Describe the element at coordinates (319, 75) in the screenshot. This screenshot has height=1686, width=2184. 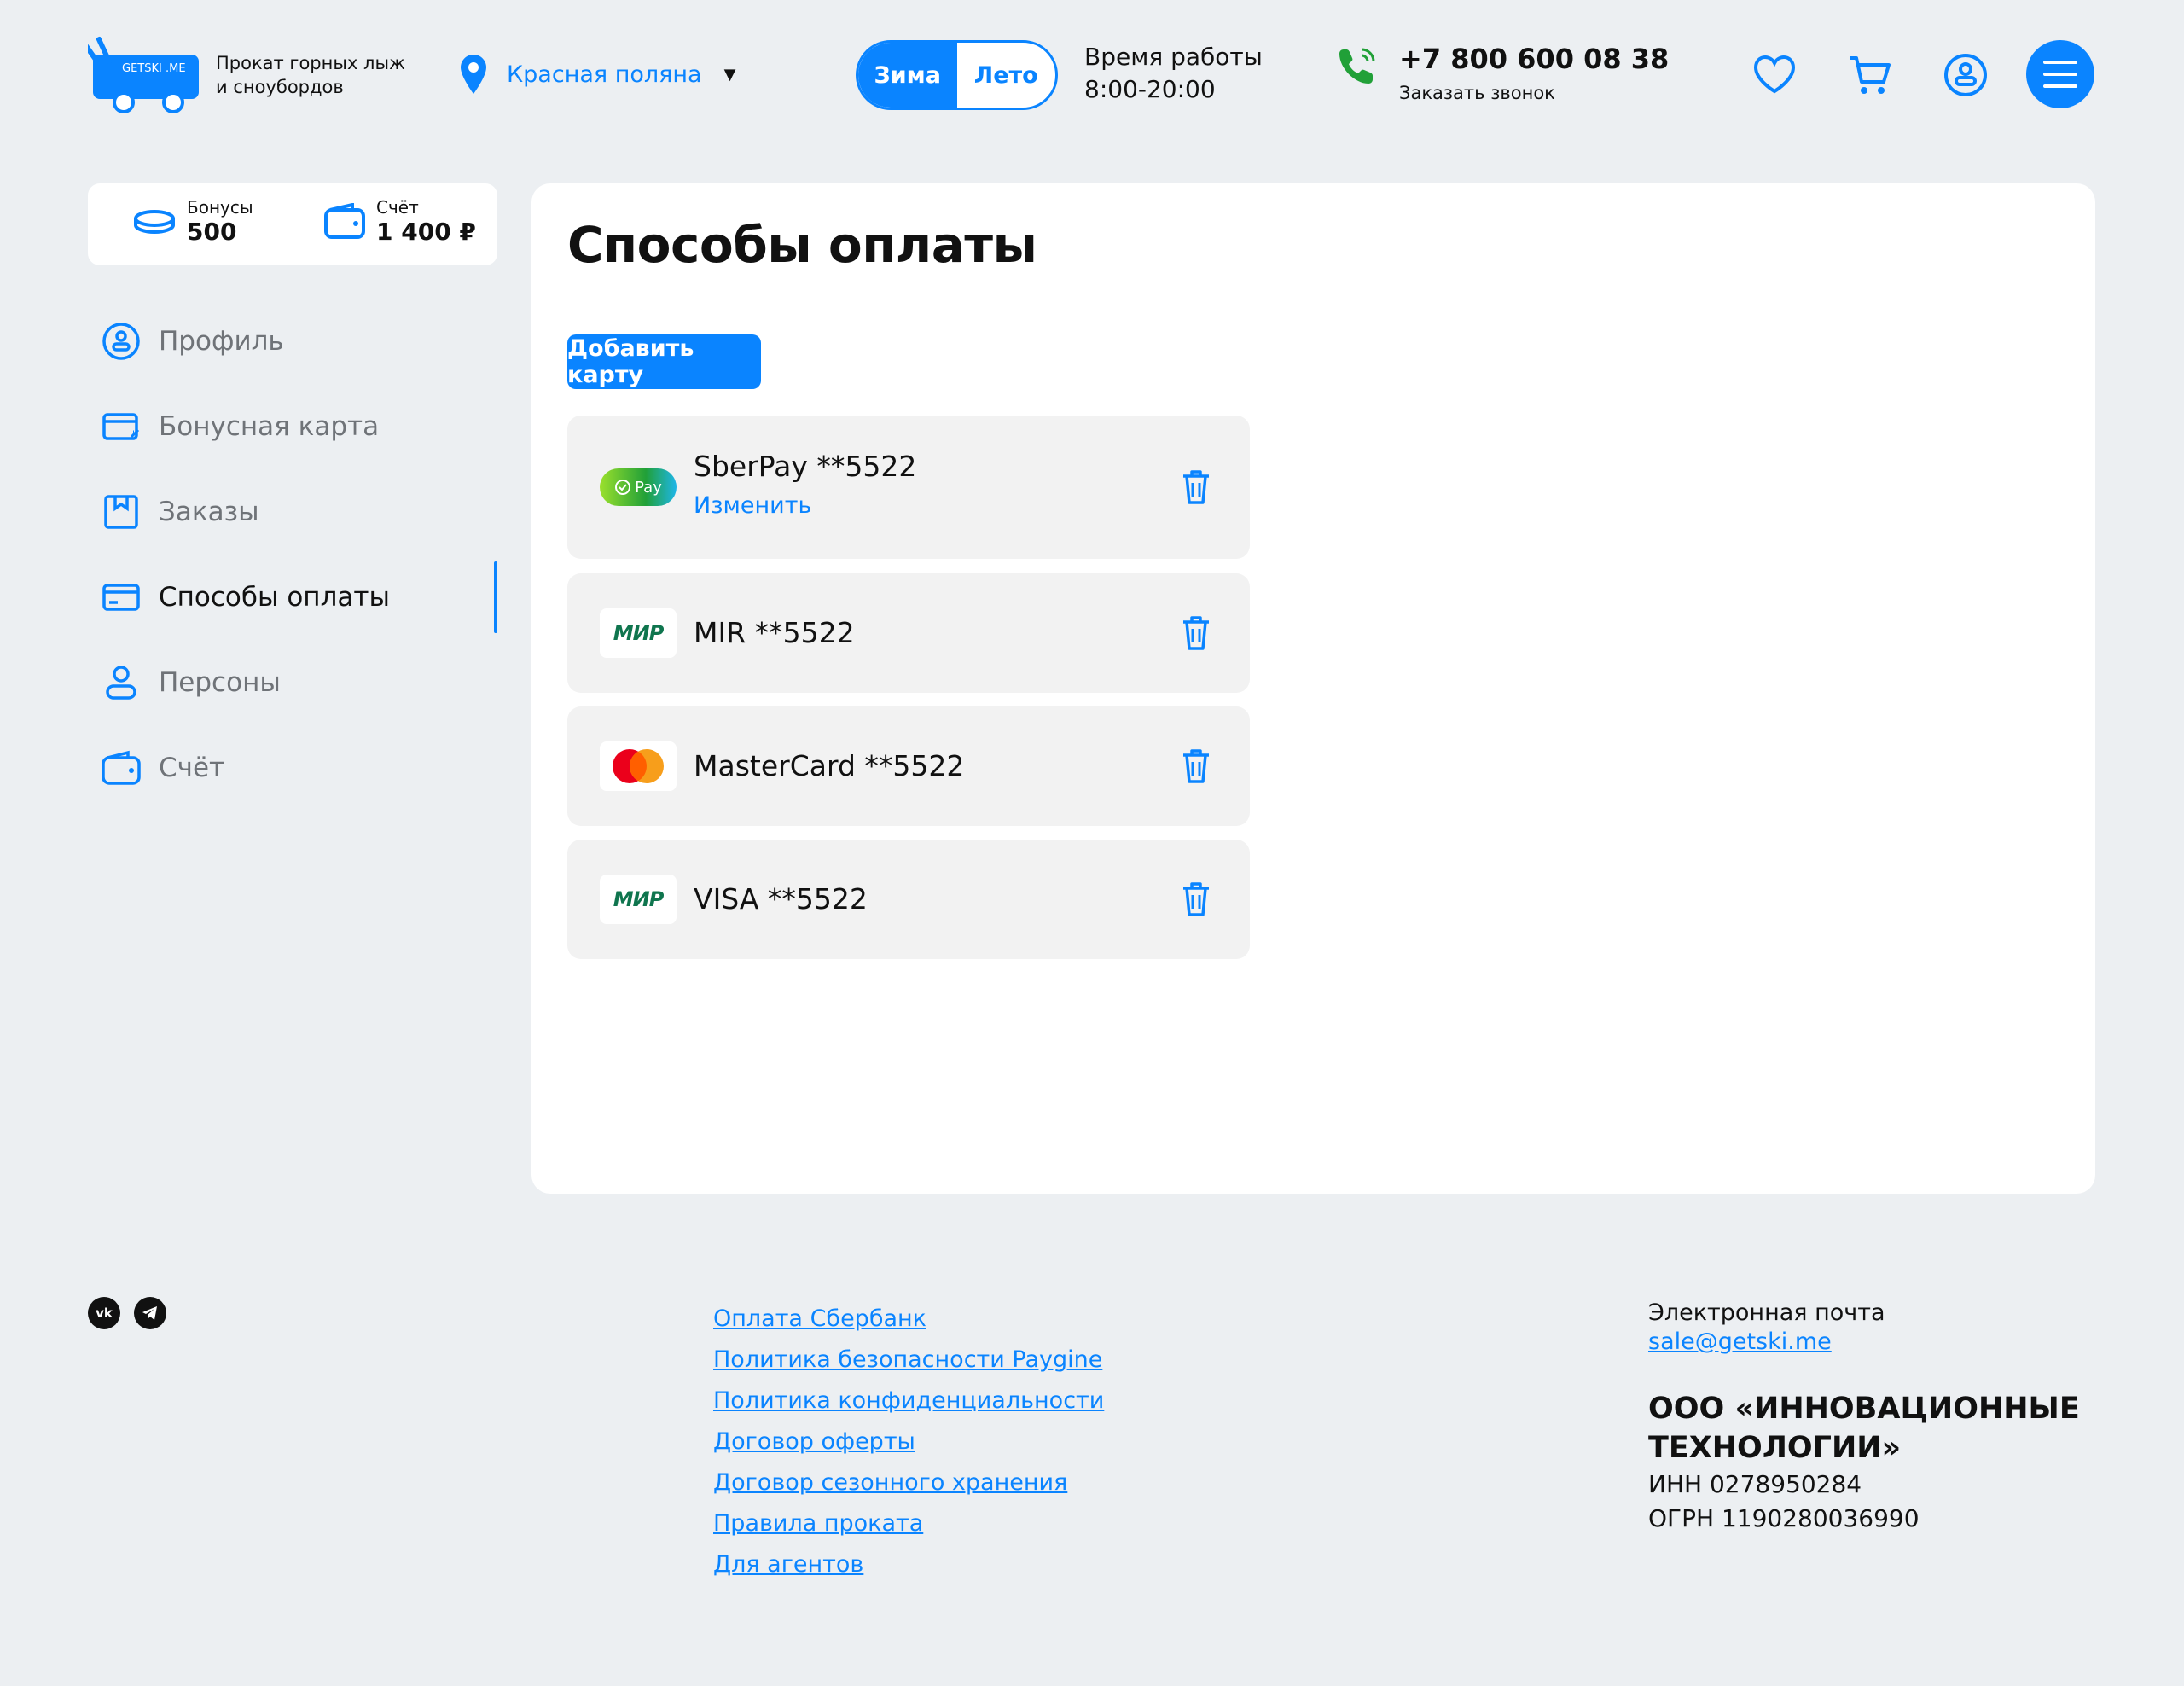
I see `tagline: Прокат горных лыж и сноубордов` at that location.